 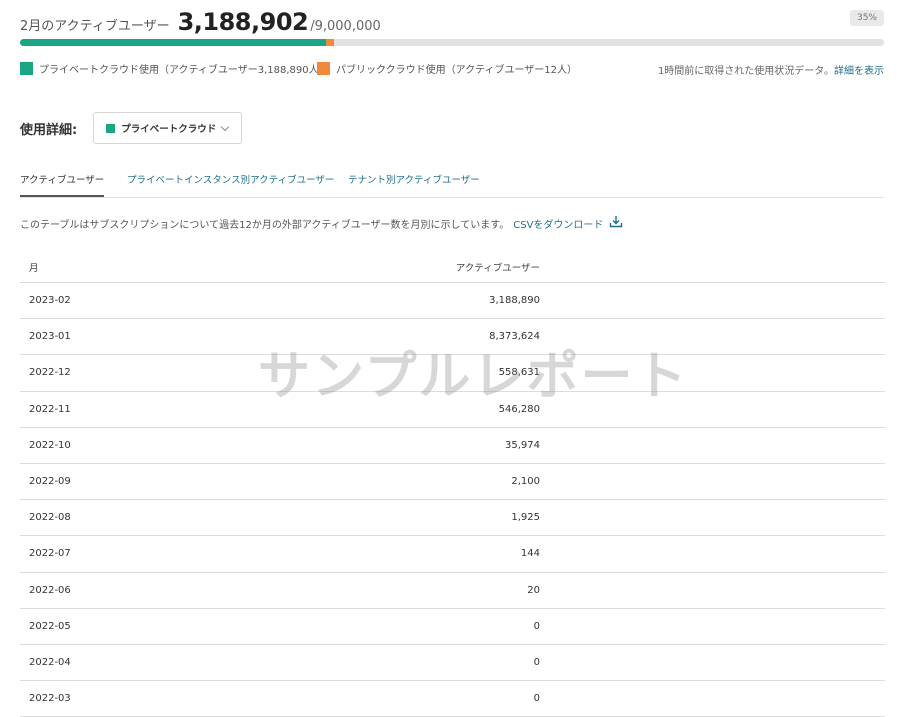 I want to click on row-month: 2022-05, so click(x=50, y=626).